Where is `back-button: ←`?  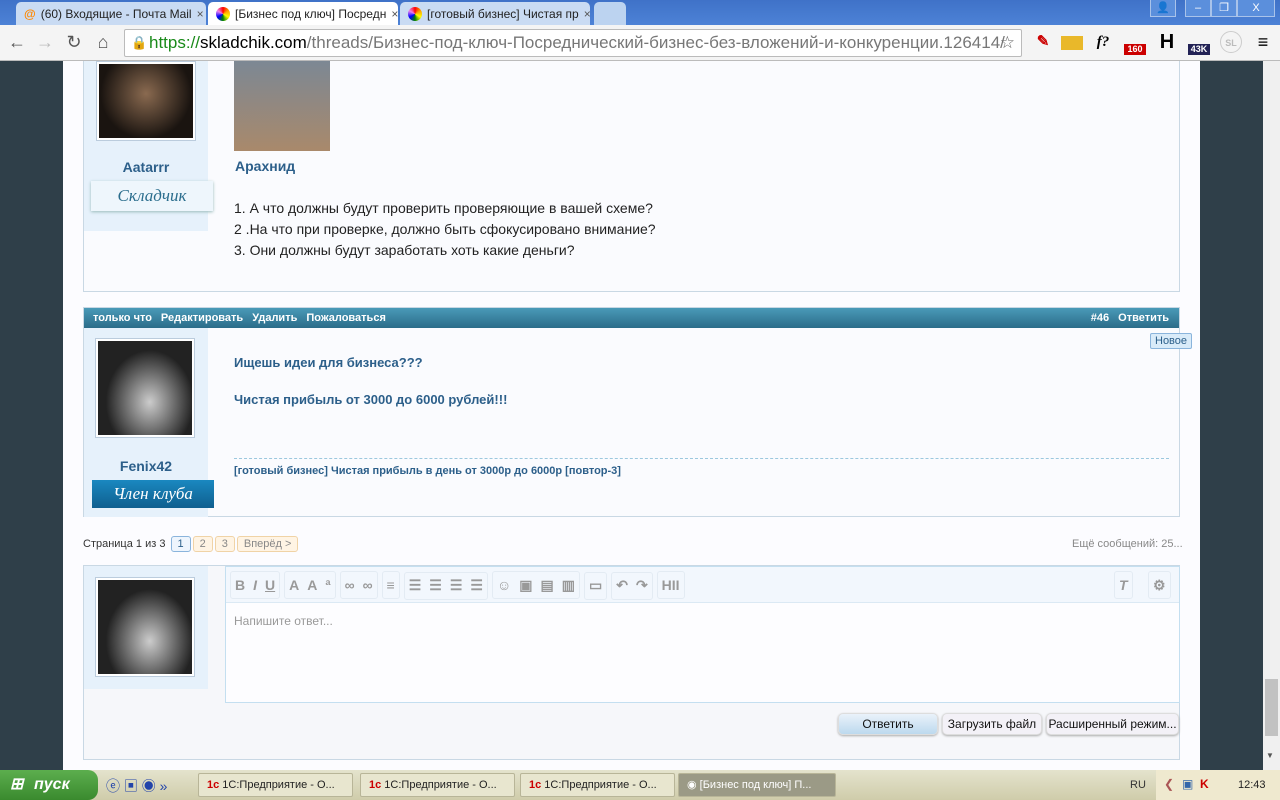 back-button: ← is located at coordinates (17, 42).